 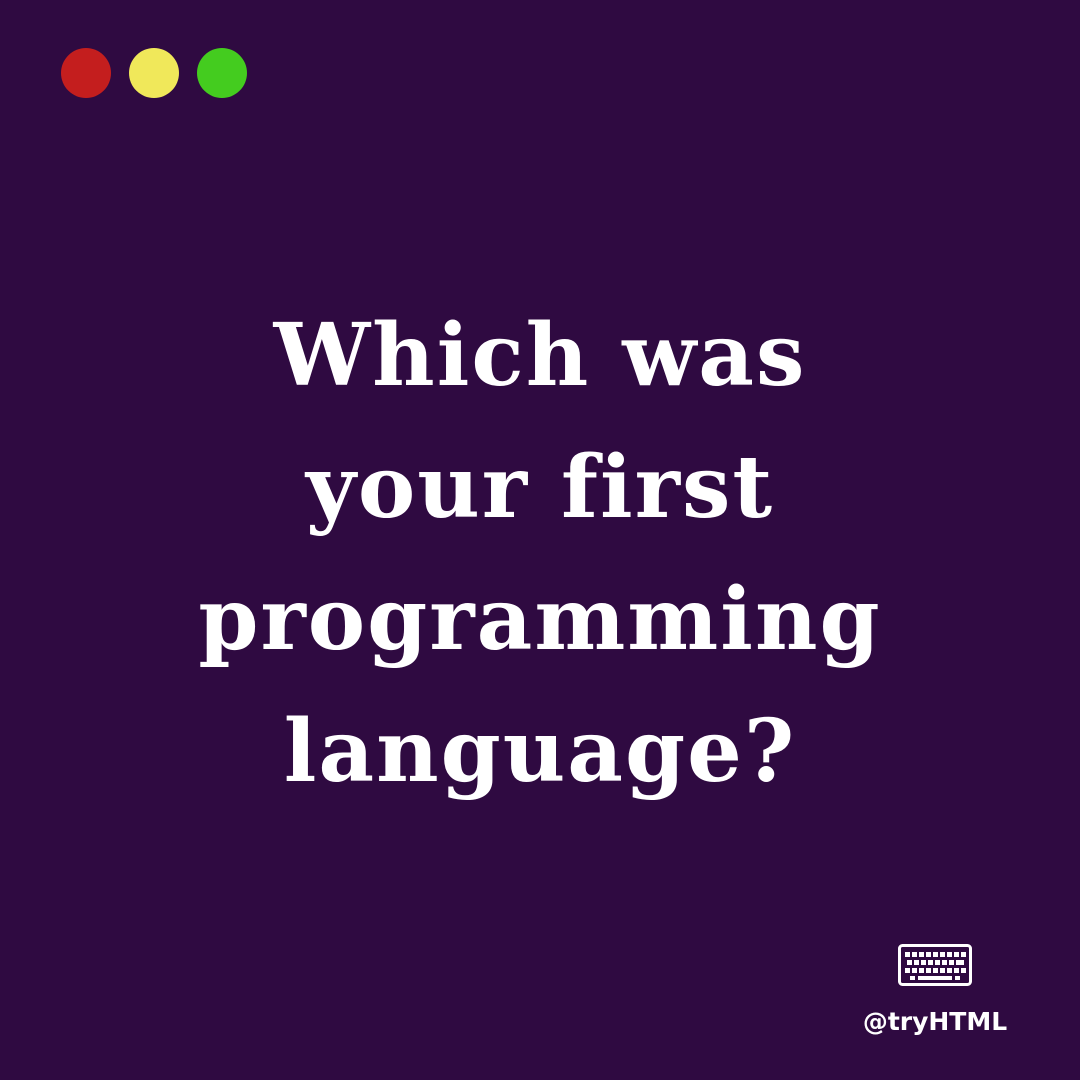 What do you see at coordinates (540, 751) in the screenshot?
I see `headline-line-4: language?` at bounding box center [540, 751].